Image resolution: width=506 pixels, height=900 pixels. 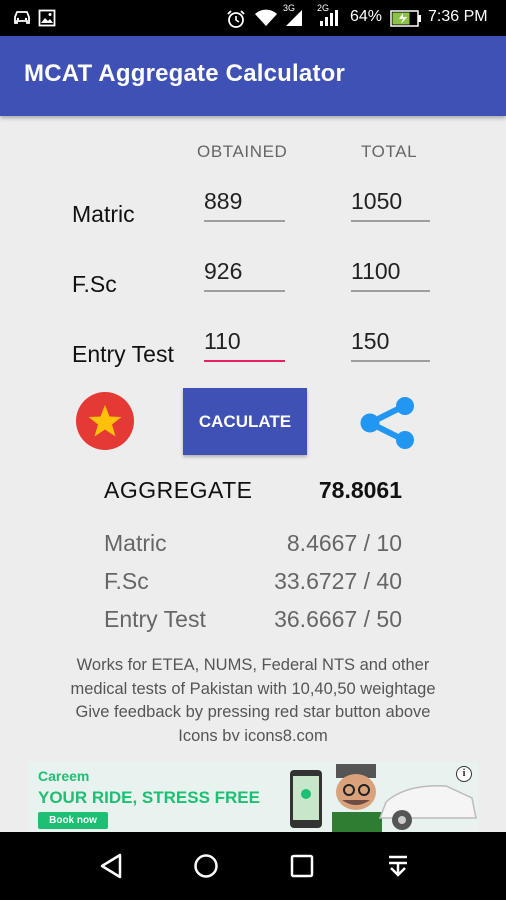 What do you see at coordinates (398, 866) in the screenshot?
I see `hide-keyboard-icon` at bounding box center [398, 866].